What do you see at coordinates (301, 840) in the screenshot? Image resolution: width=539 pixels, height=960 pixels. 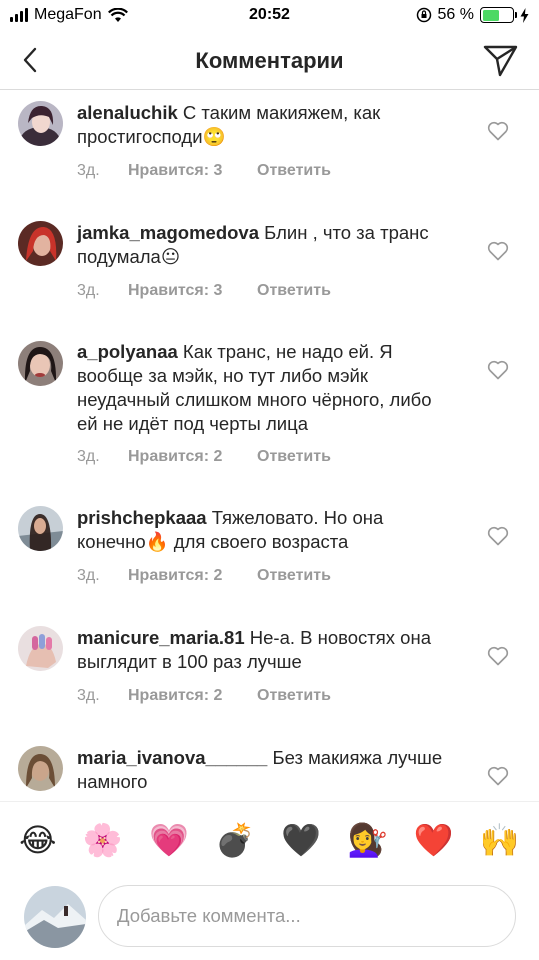 I see `emoji-black-heart: 🖤` at bounding box center [301, 840].